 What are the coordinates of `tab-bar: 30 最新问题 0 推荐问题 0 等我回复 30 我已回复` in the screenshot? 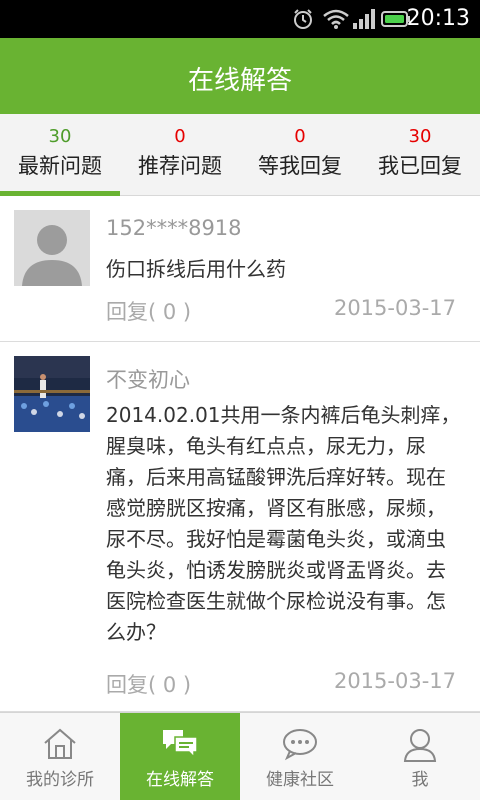 It's located at (240, 155).